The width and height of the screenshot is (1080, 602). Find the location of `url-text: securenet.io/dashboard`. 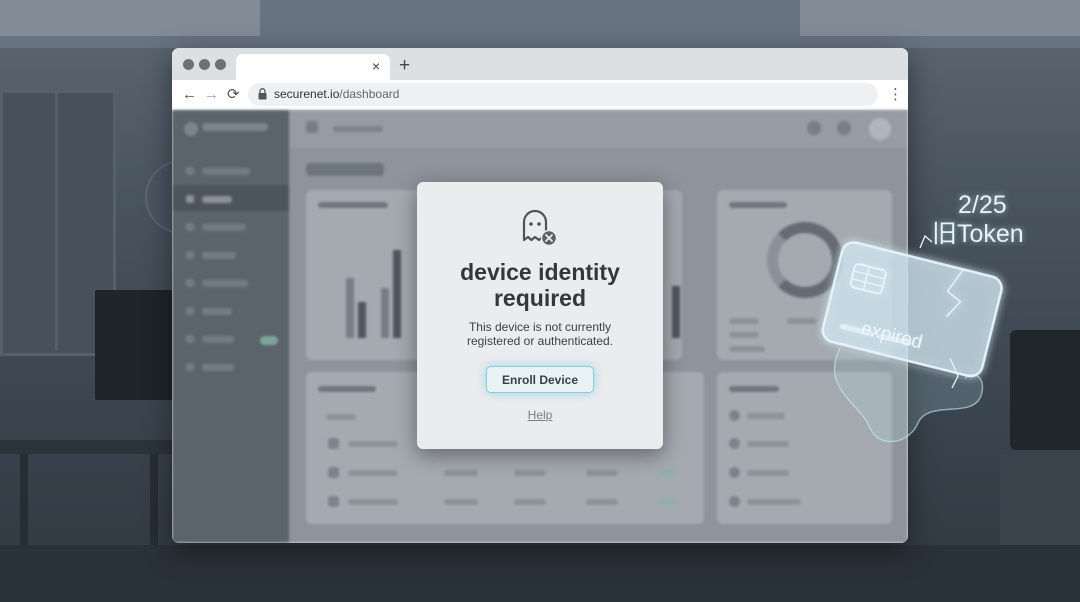

url-text: securenet.io/dashboard is located at coordinates (336, 94).